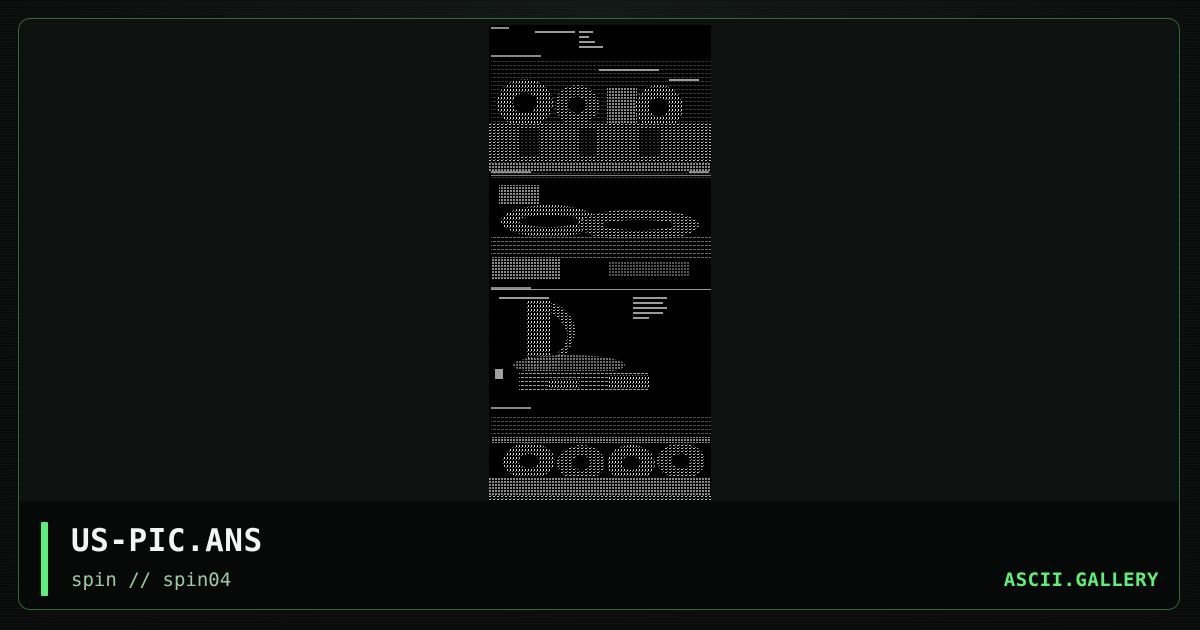 This screenshot has width=1200, height=630. What do you see at coordinates (1081, 580) in the screenshot?
I see `site-logo-text: ASCII.GALLERY` at bounding box center [1081, 580].